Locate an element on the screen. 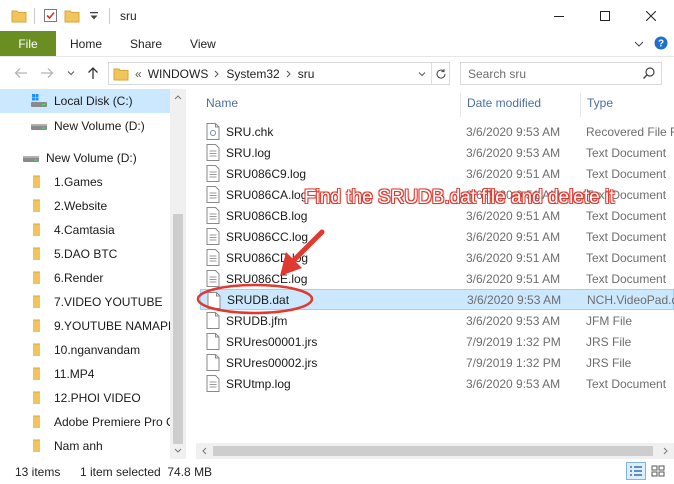  refresh-icon is located at coordinates (441, 73).